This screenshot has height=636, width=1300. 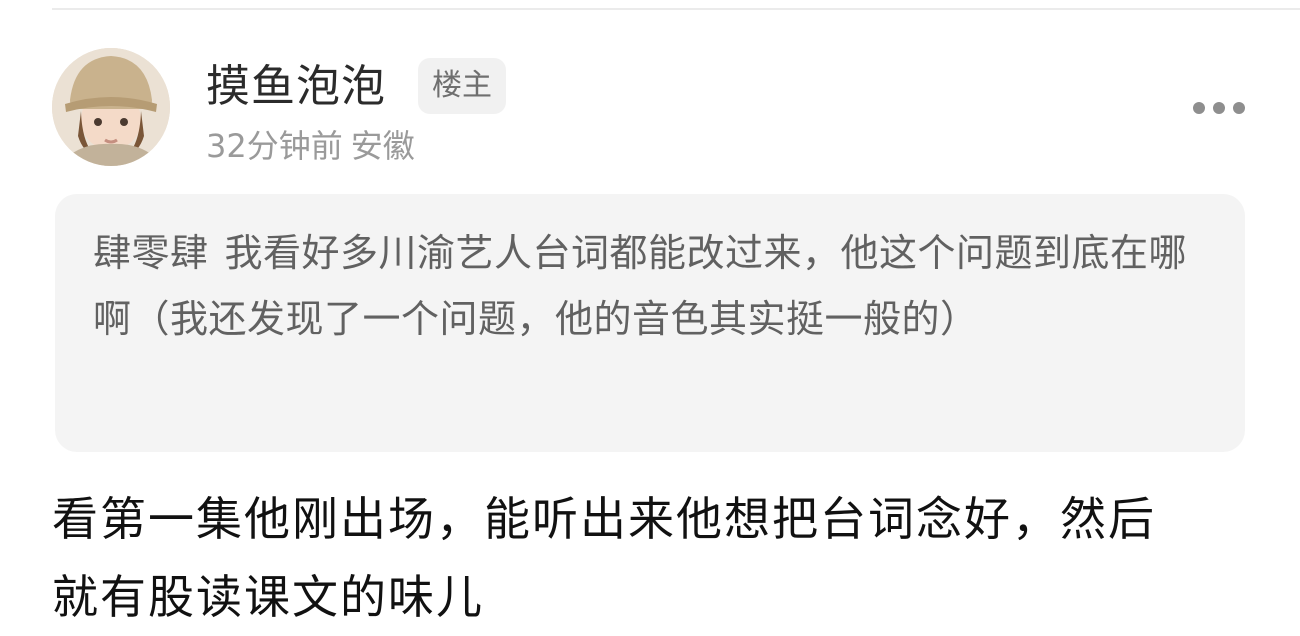 I want to click on op-badge: 楼主, so click(x=462, y=86).